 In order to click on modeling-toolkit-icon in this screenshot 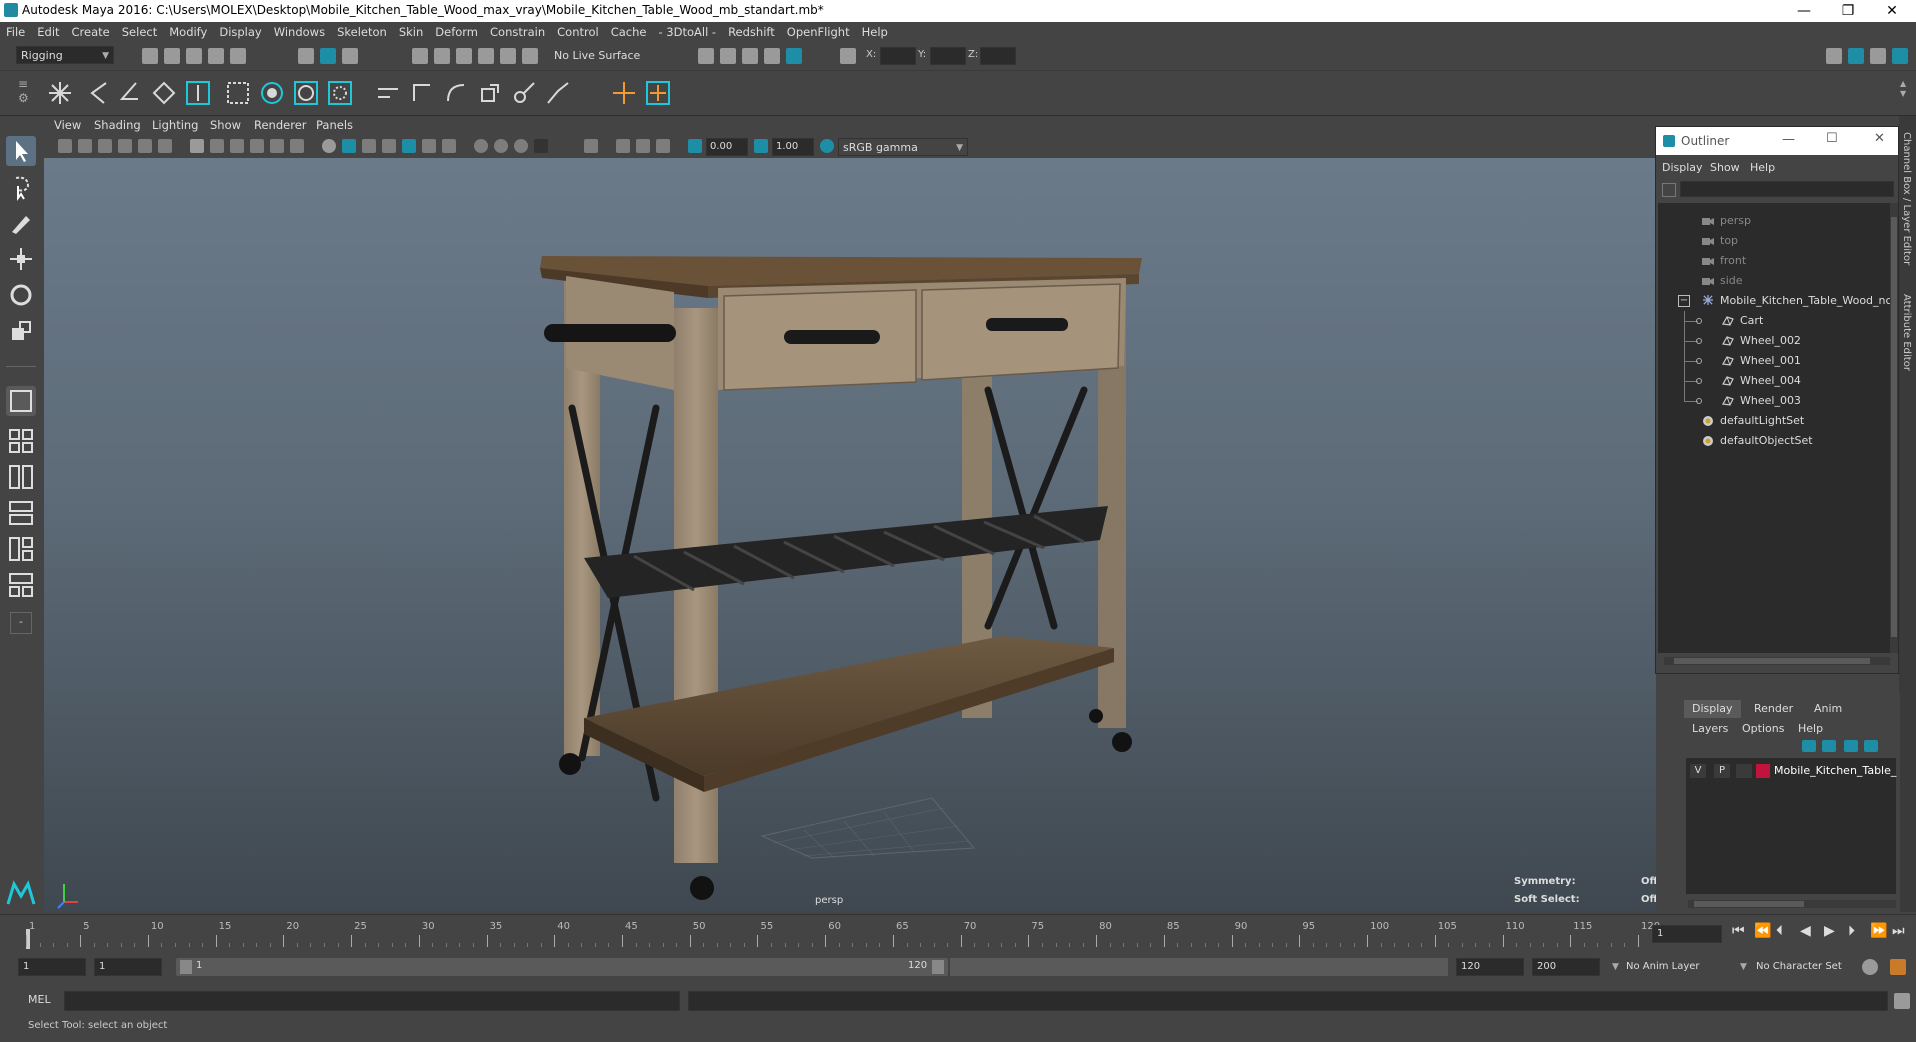, I will do `click(1834, 56)`.